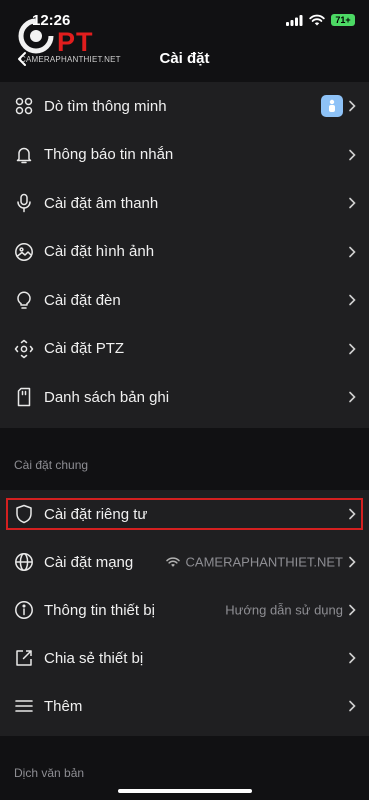  Describe the element at coordinates (332, 106) in the screenshot. I see `person-badge-icon` at that location.